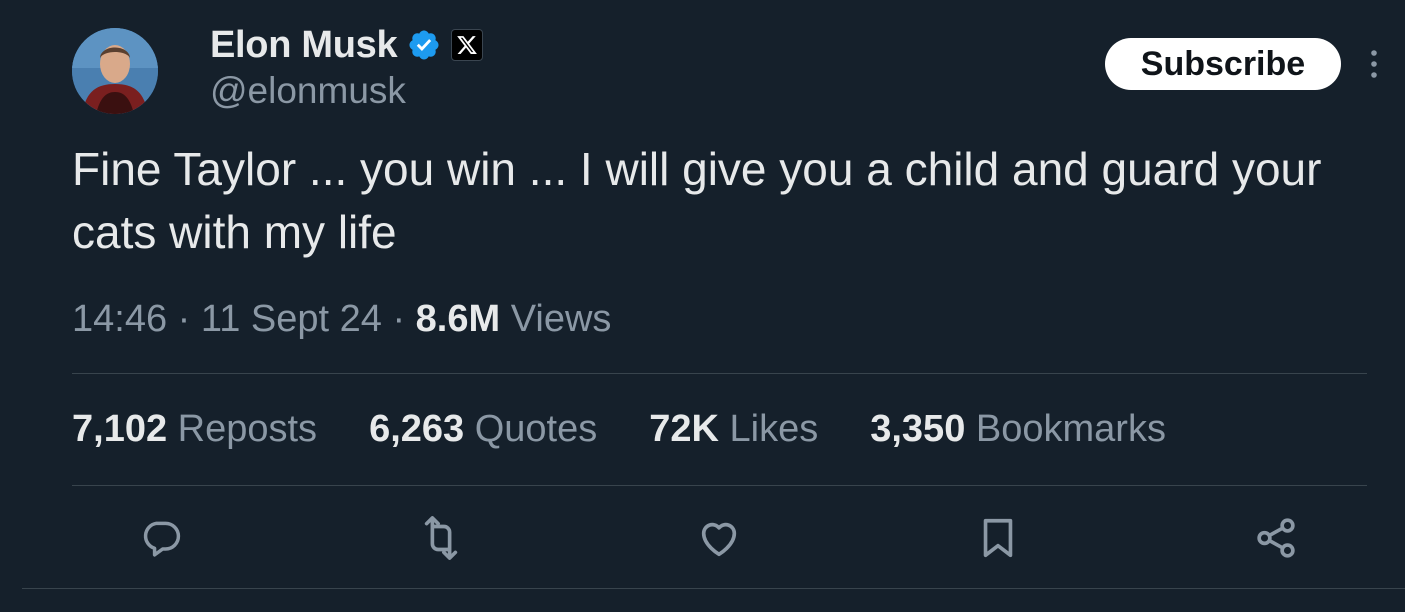 The width and height of the screenshot is (1405, 612). What do you see at coordinates (119, 319) in the screenshot?
I see `tweet-time: 14:46` at bounding box center [119, 319].